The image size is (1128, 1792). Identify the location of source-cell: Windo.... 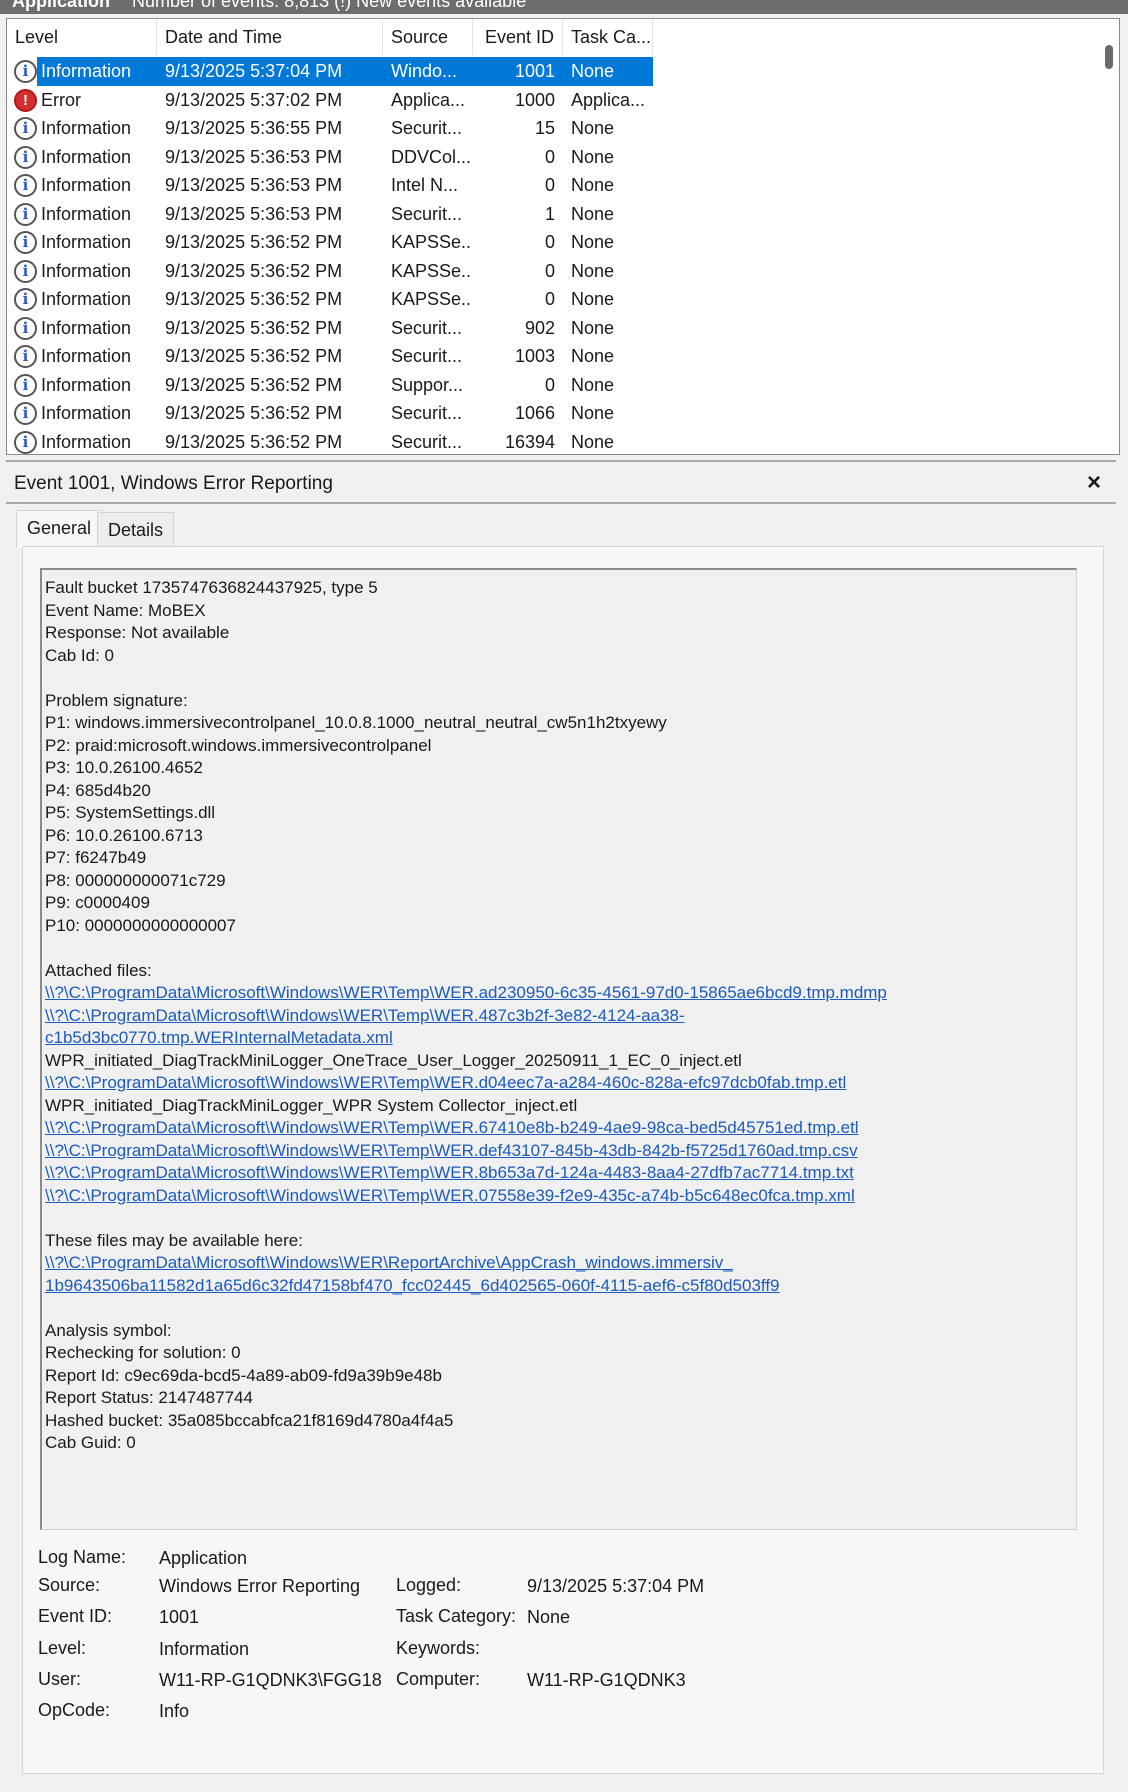
(424, 71).